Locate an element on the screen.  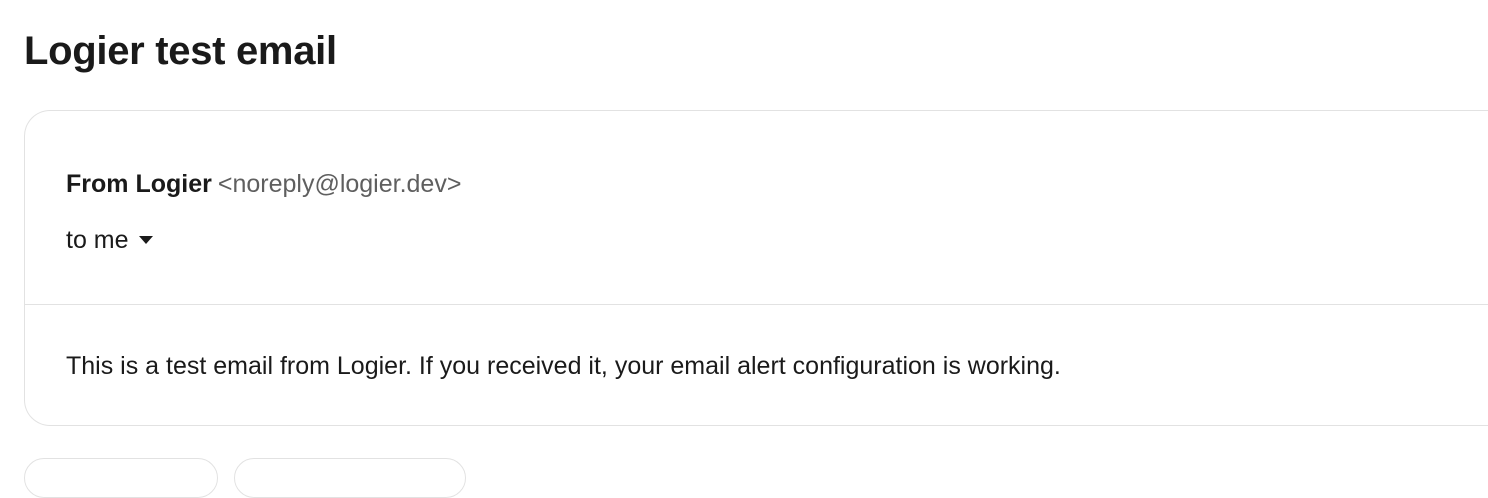
sender-name: From Logier is located at coordinates (139, 184).